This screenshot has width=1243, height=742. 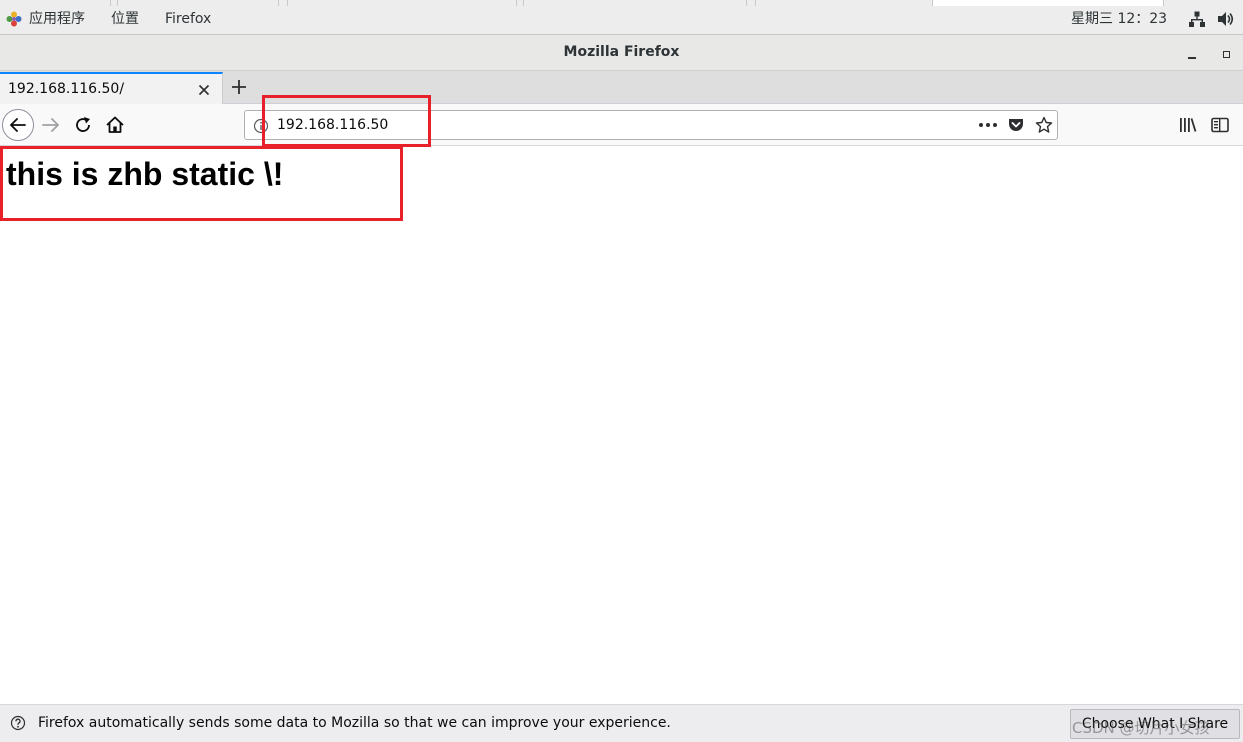 I want to click on minimize-button, so click(x=1192, y=53).